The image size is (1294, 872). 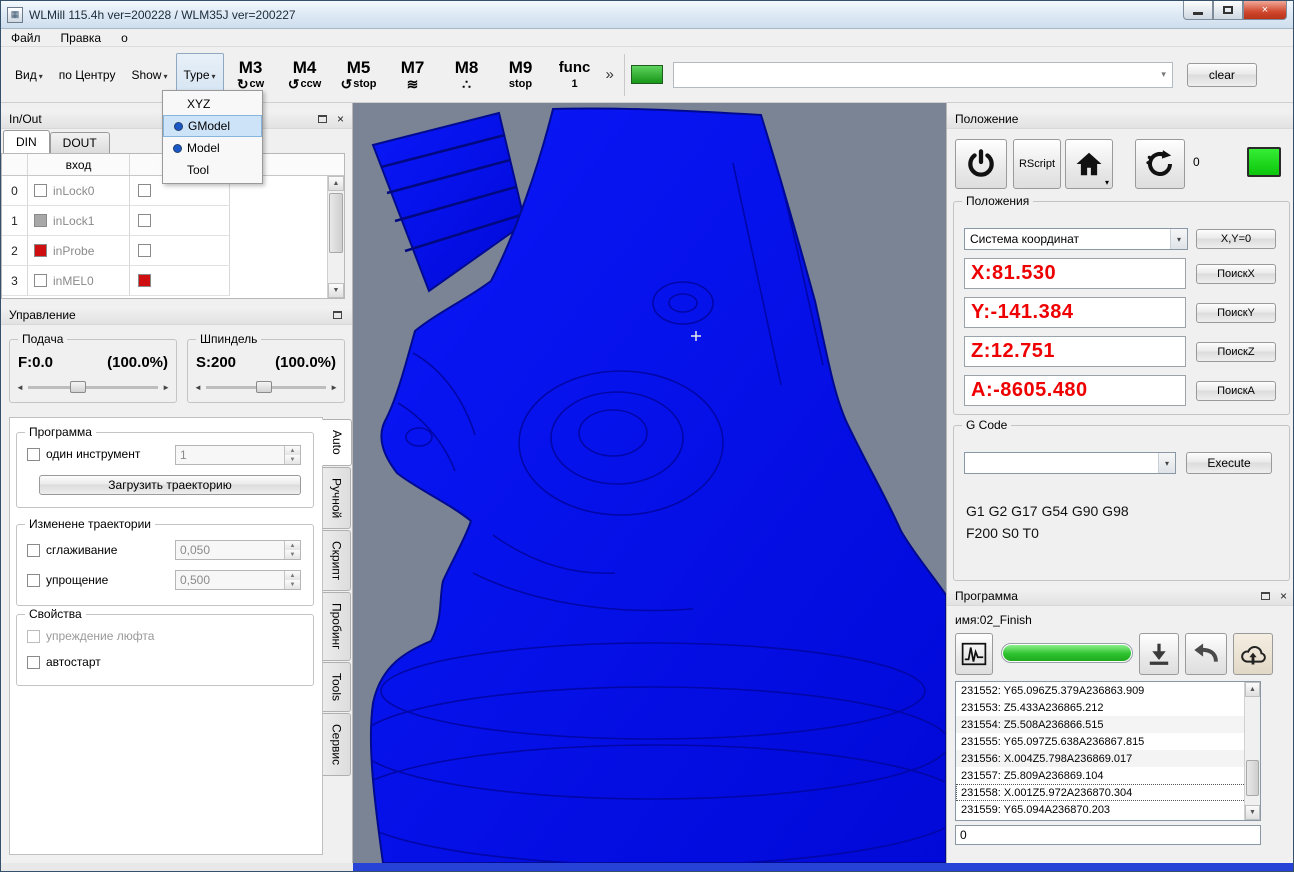 What do you see at coordinates (974, 654) in the screenshot?
I see `trajectory-view-button` at bounding box center [974, 654].